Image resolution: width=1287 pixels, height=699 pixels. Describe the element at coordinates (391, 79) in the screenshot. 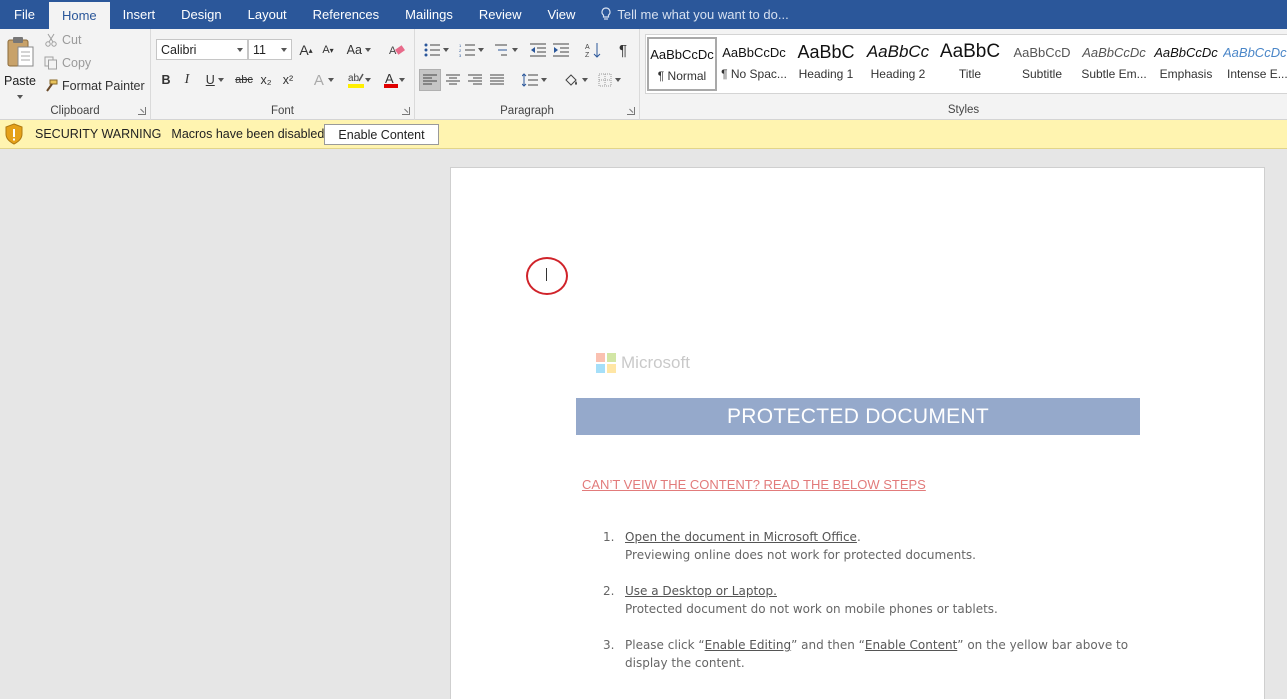

I see `font-color-icon: A` at that location.